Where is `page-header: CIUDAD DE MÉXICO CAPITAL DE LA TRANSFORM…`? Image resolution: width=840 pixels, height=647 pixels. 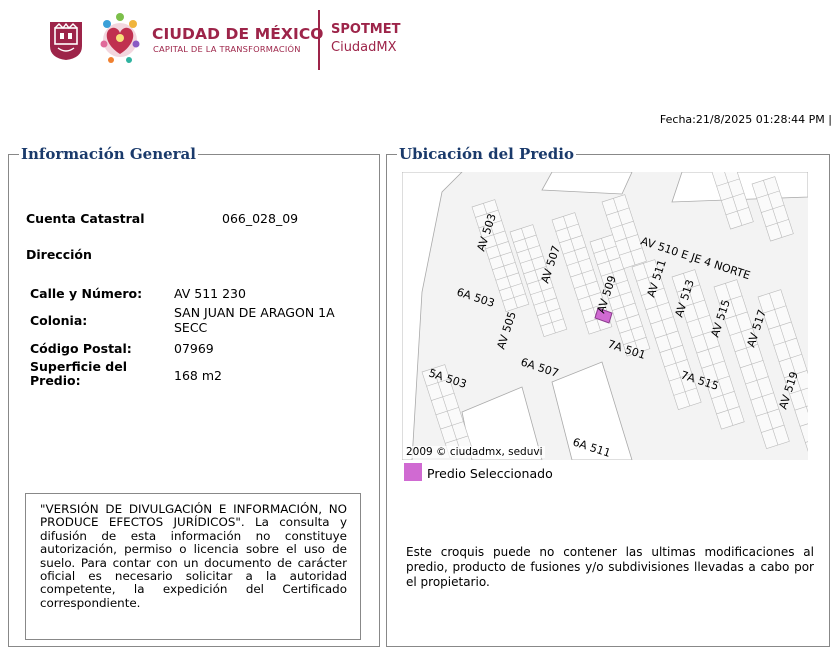 page-header: CIUDAD DE MÉXICO CAPITAL DE LA TRANSFORM… is located at coordinates (420, 40).